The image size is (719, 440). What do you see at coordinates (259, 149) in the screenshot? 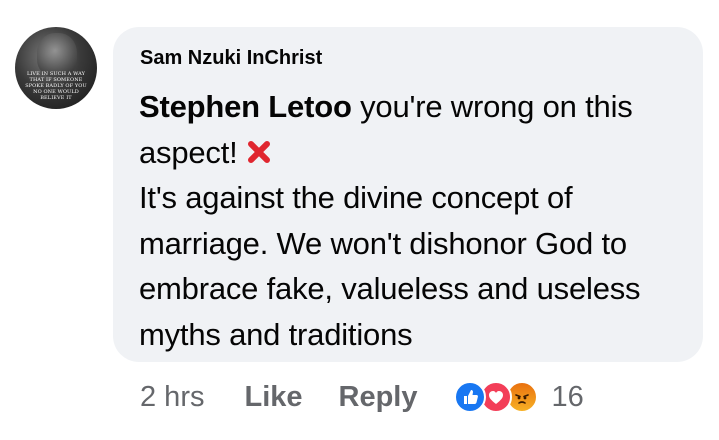
I see `cross-mark-icon` at bounding box center [259, 149].